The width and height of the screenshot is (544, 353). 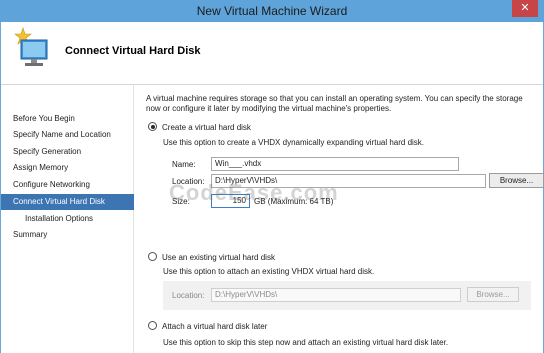 I want to click on existing-vhd-option: Use an existing virtual hard disk, so click(x=211, y=257).